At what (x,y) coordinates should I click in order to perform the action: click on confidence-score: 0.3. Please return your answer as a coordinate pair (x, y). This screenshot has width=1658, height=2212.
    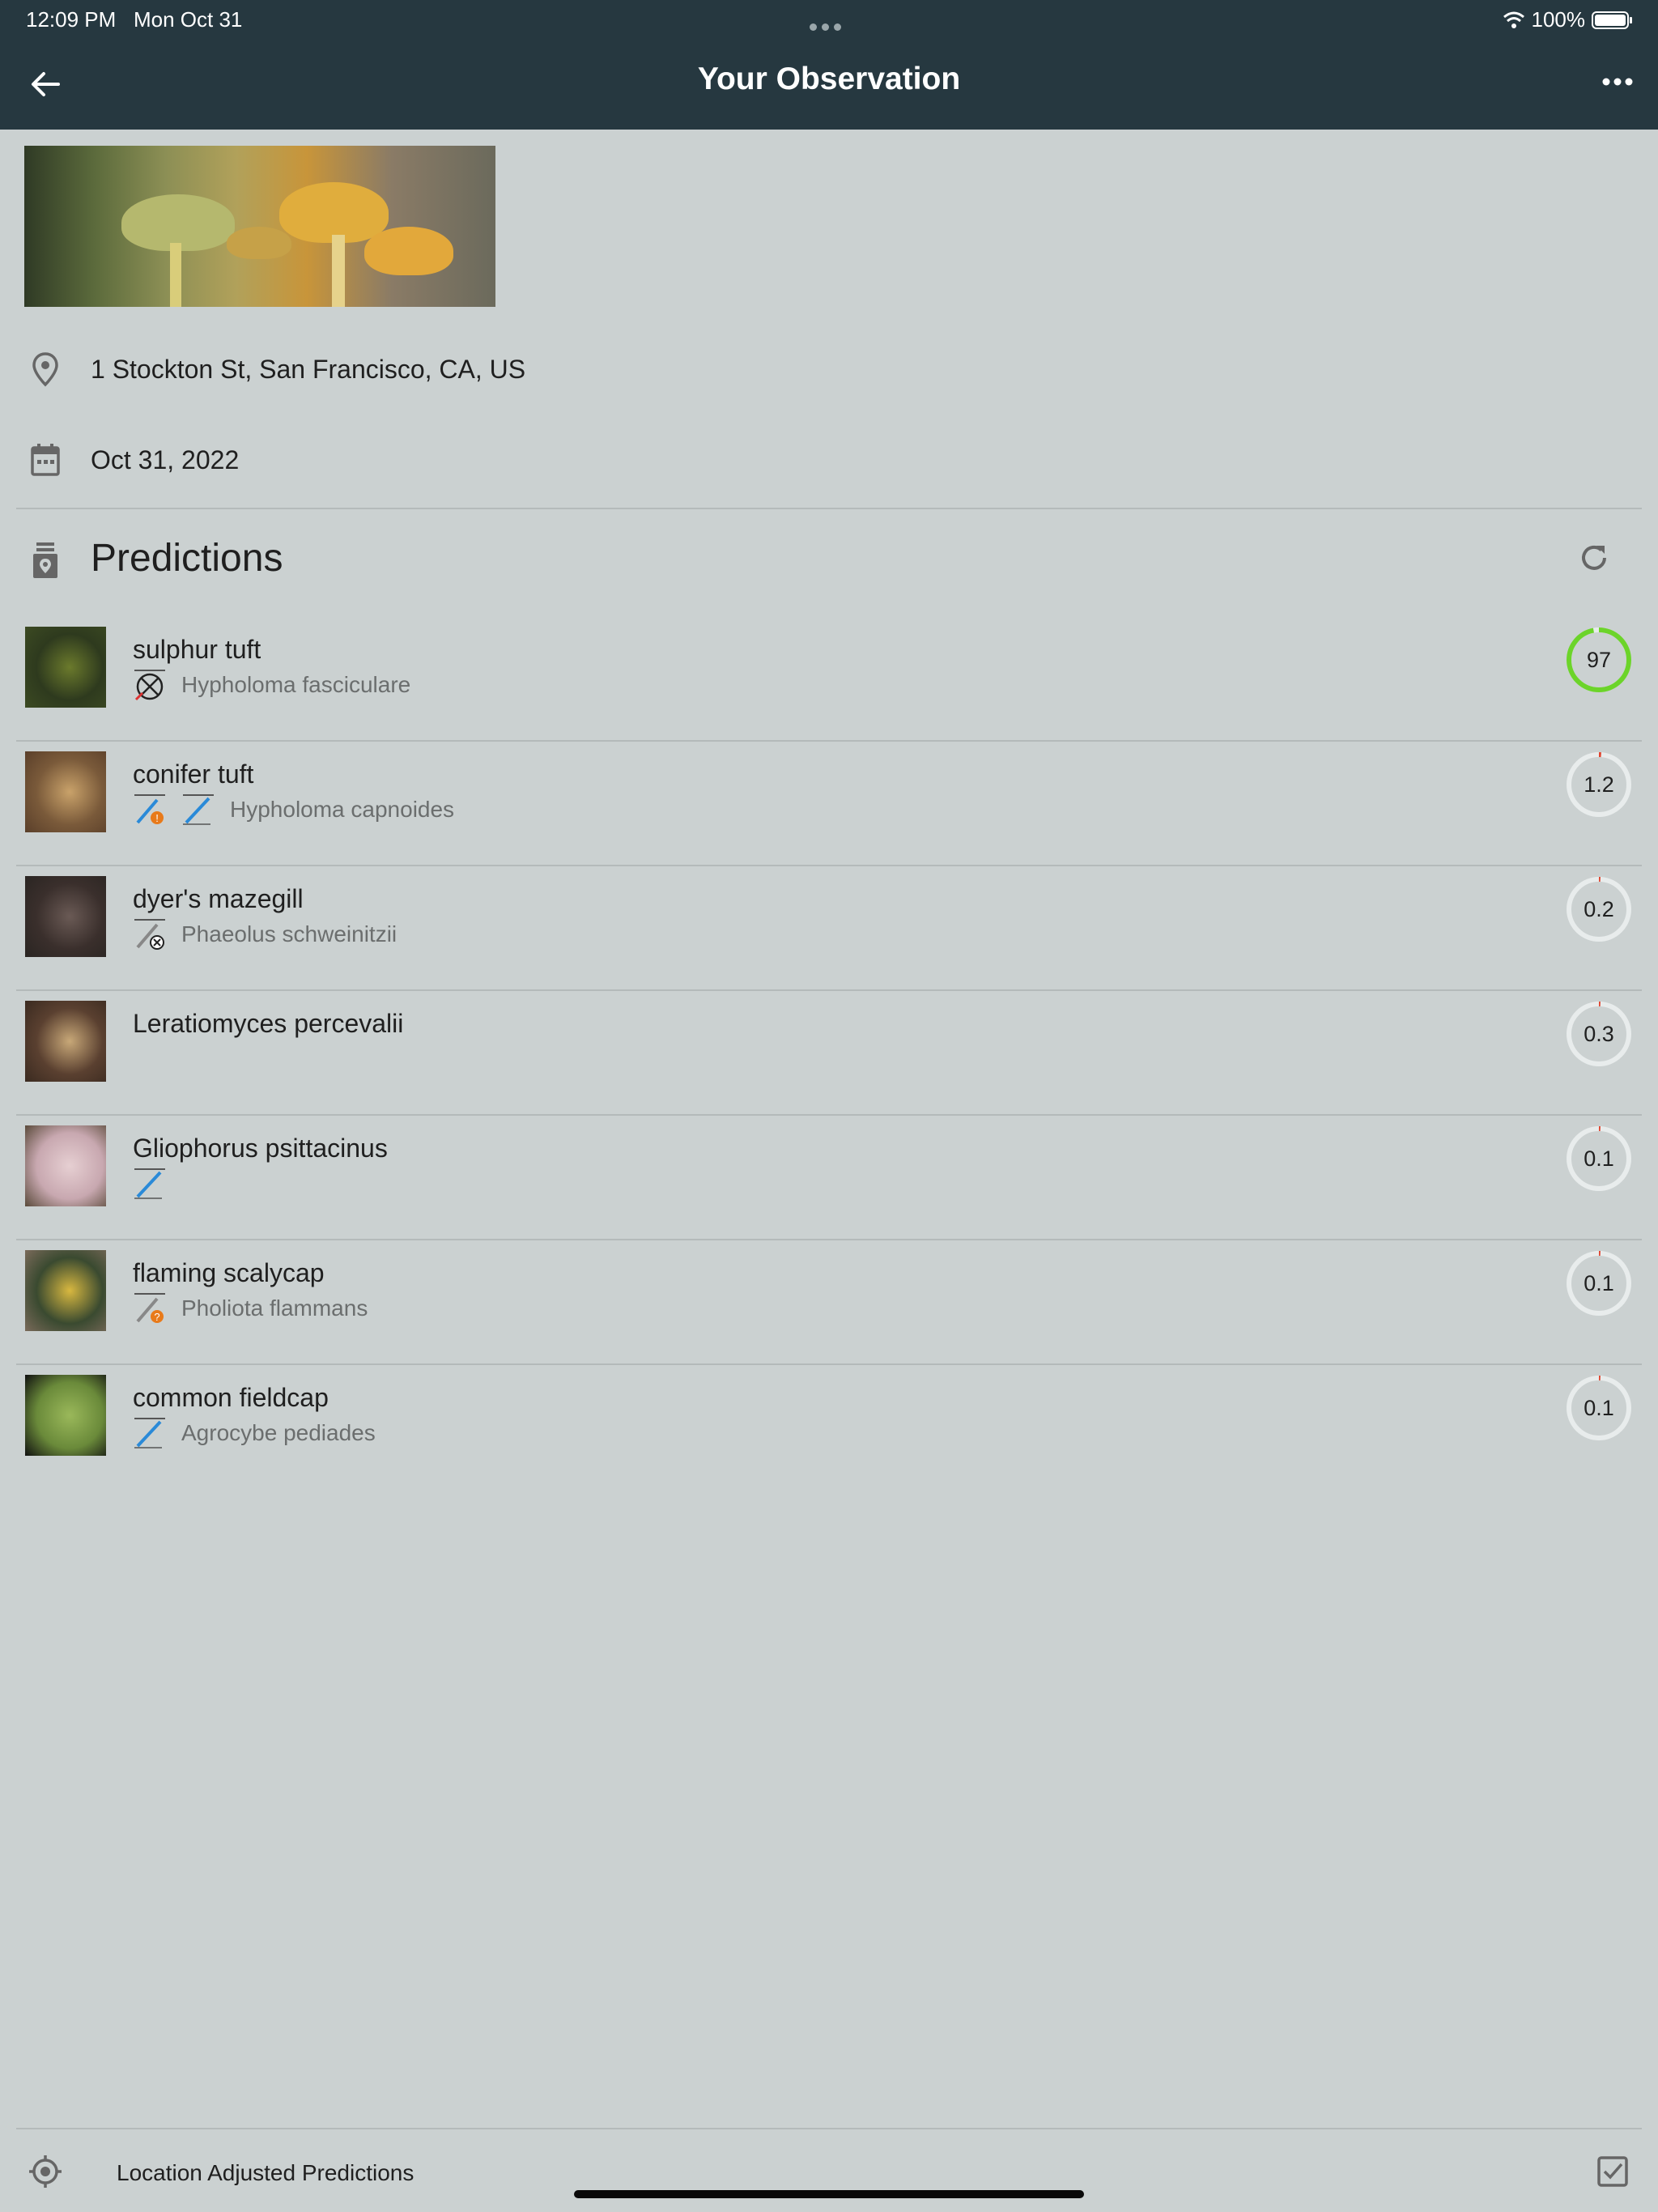
    Looking at the image, I should click on (1599, 1034).